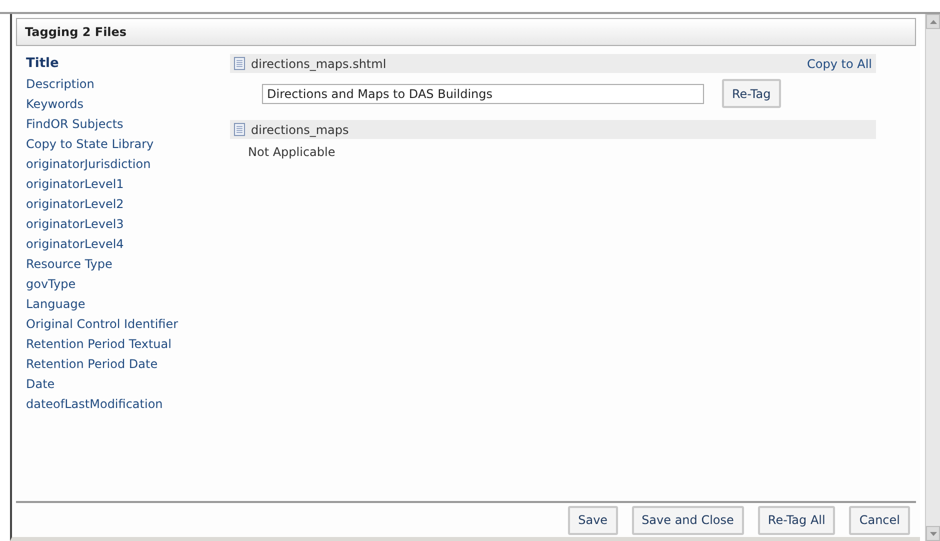 Image resolution: width=940 pixels, height=541 pixels. Describe the element at coordinates (933, 21) in the screenshot. I see `scroll-up-icon` at that location.